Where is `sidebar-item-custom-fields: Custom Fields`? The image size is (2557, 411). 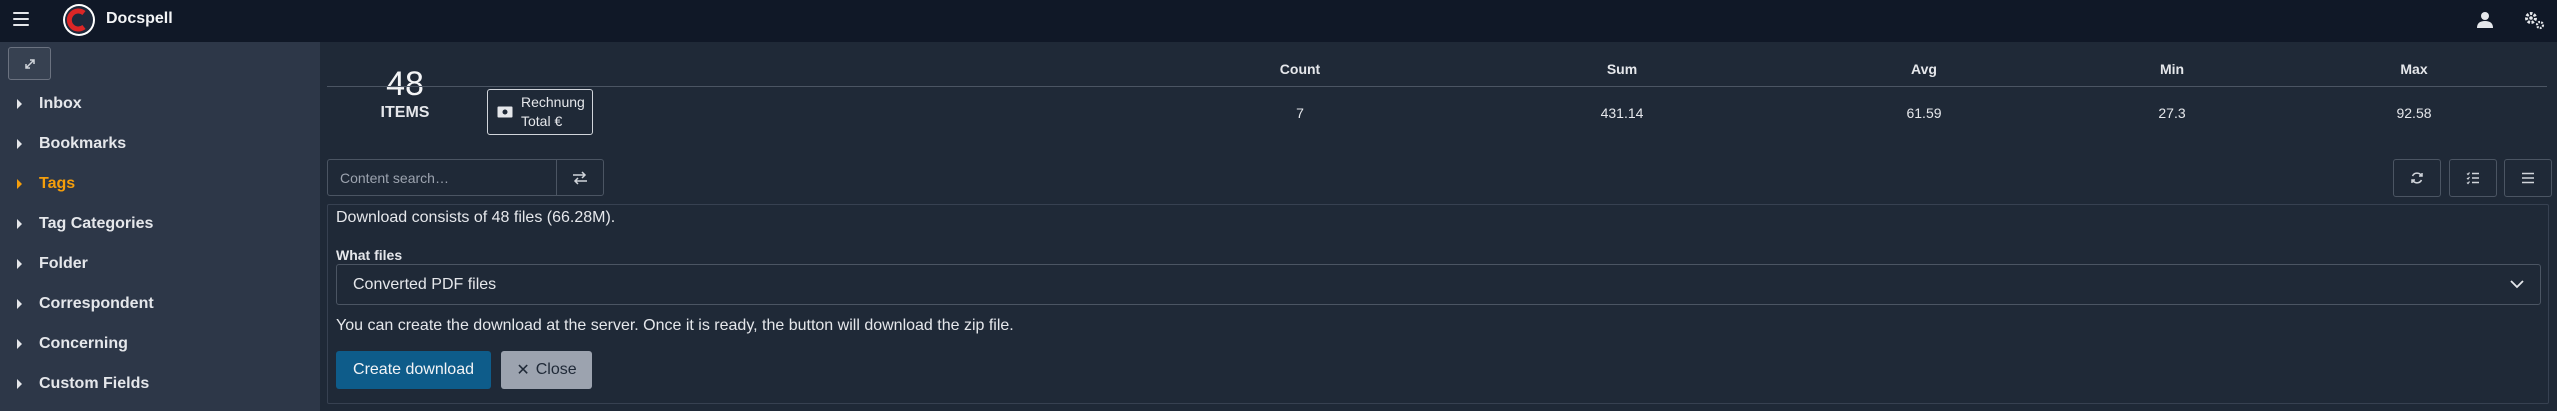
sidebar-item-custom-fields: Custom Fields is located at coordinates (160, 384).